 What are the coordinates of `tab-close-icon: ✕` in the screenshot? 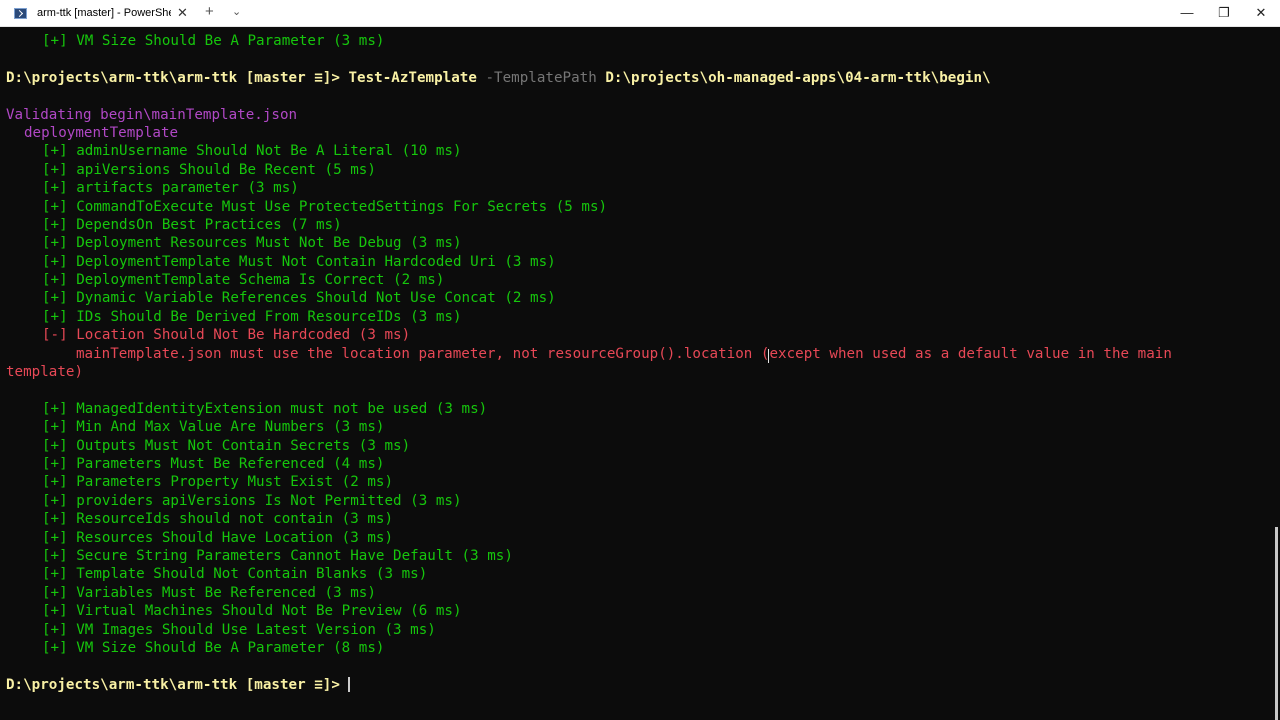 It's located at (182, 13).